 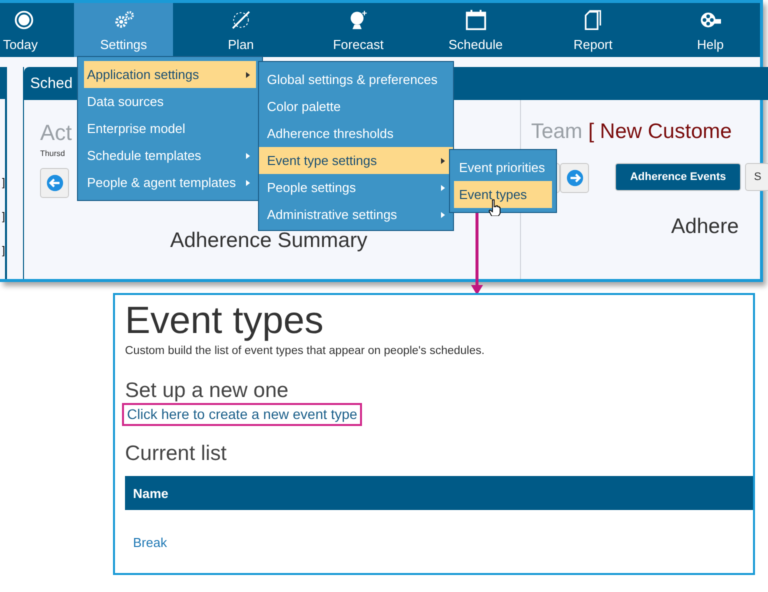 I want to click on menu-item: Application settings, so click(x=170, y=74).